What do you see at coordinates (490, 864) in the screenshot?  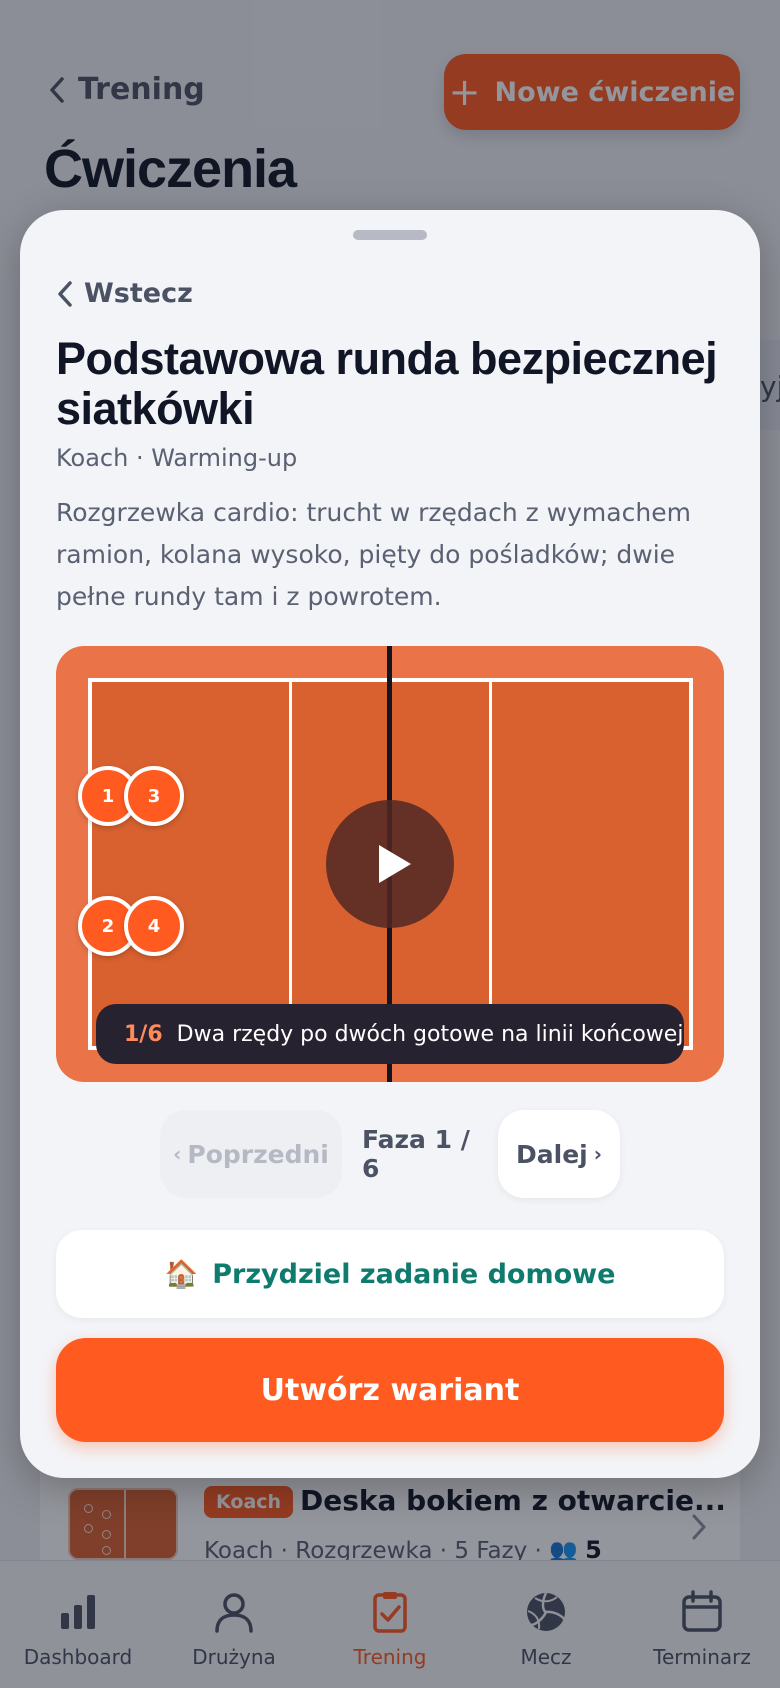 I see `attack-line-right` at bounding box center [490, 864].